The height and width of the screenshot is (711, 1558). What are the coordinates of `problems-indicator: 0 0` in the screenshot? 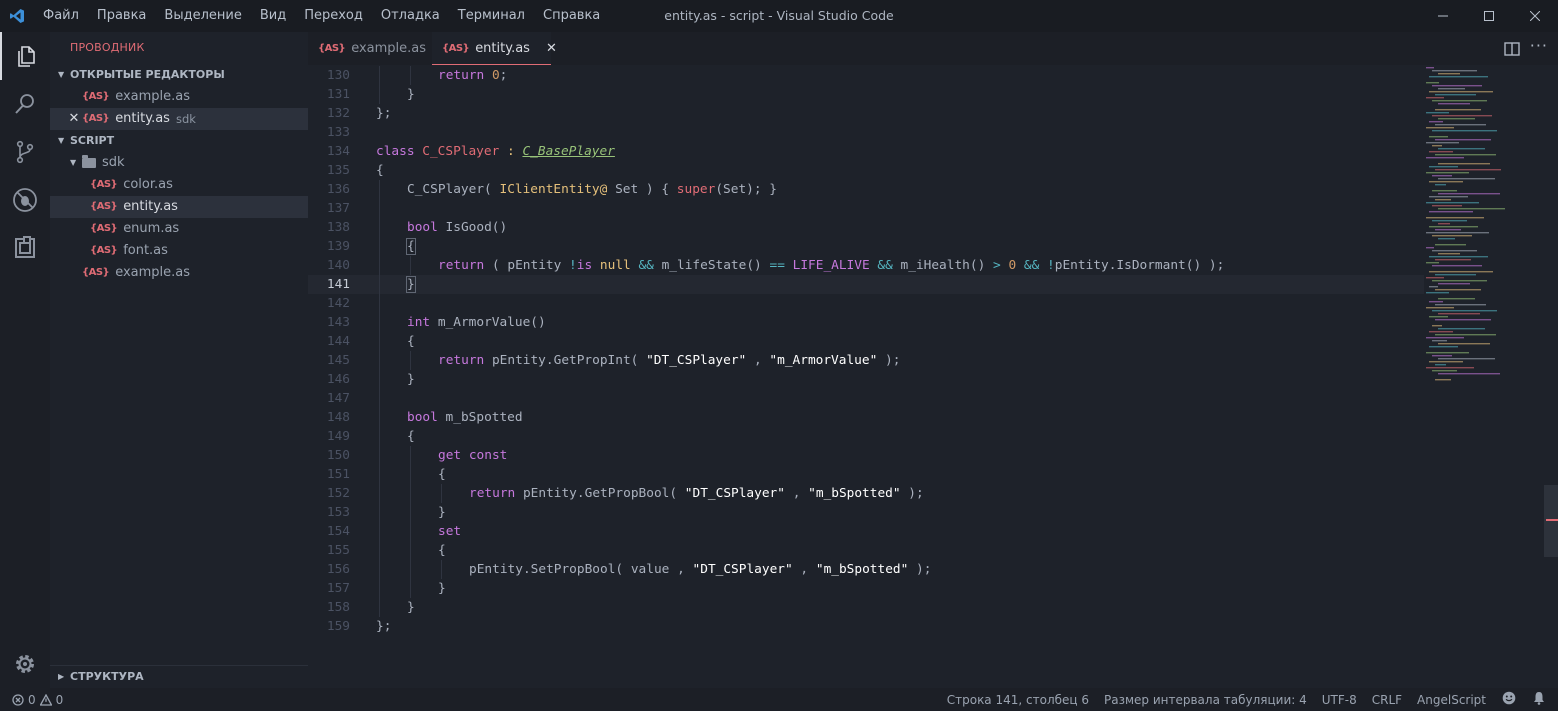 It's located at (37, 700).